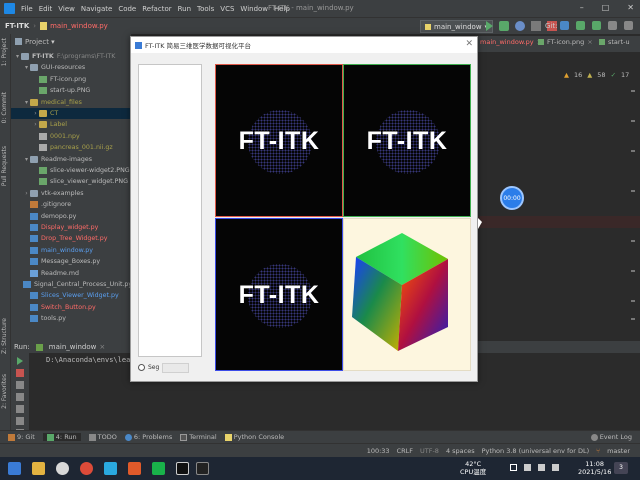  Describe the element at coordinates (596, 75) in the screenshot. I see `inspection-widget: ▲ 16 ▲ 58 ✓ 17` at that location.